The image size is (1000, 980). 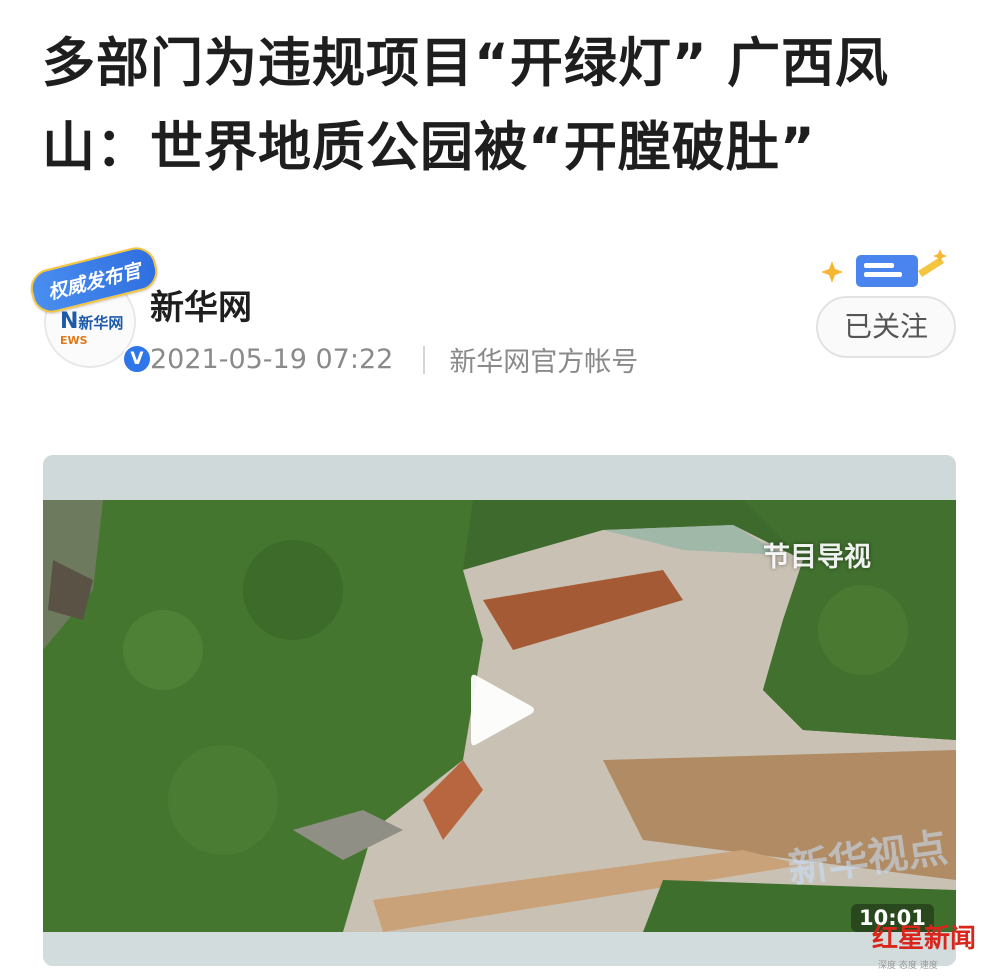 What do you see at coordinates (466, 105) in the screenshot?
I see `article-title: 多部门为违规项目“开绿灯” 广西凤山：世界地质公园被“开膛破肚”` at bounding box center [466, 105].